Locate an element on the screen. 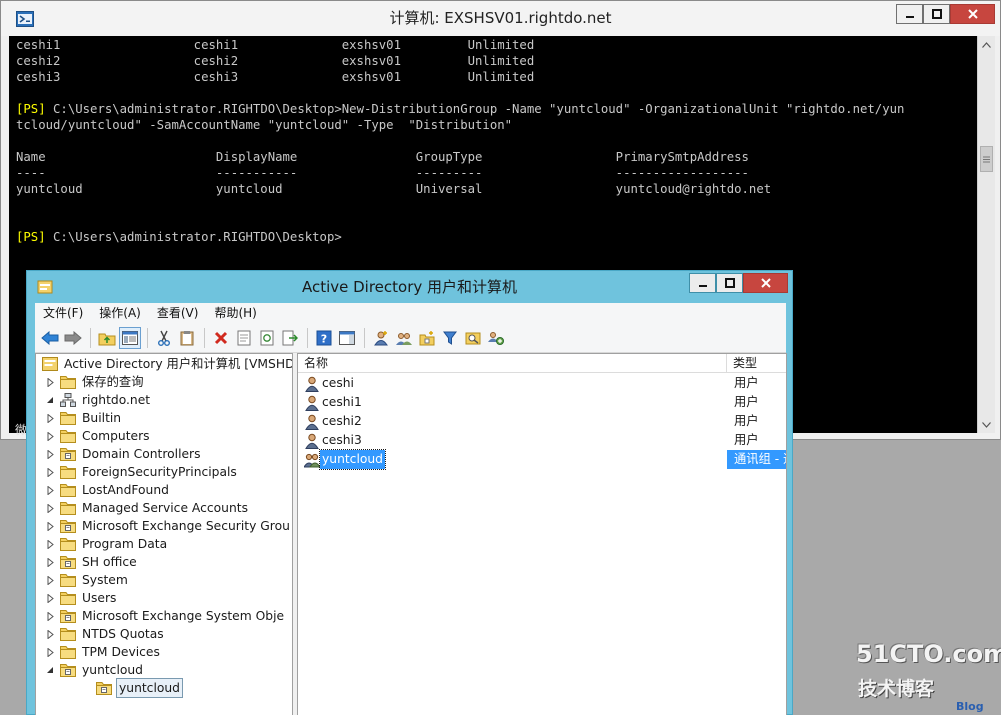 Image resolution: width=1001 pixels, height=715 pixels. list-item: ceshi1 用户 is located at coordinates (542, 402).